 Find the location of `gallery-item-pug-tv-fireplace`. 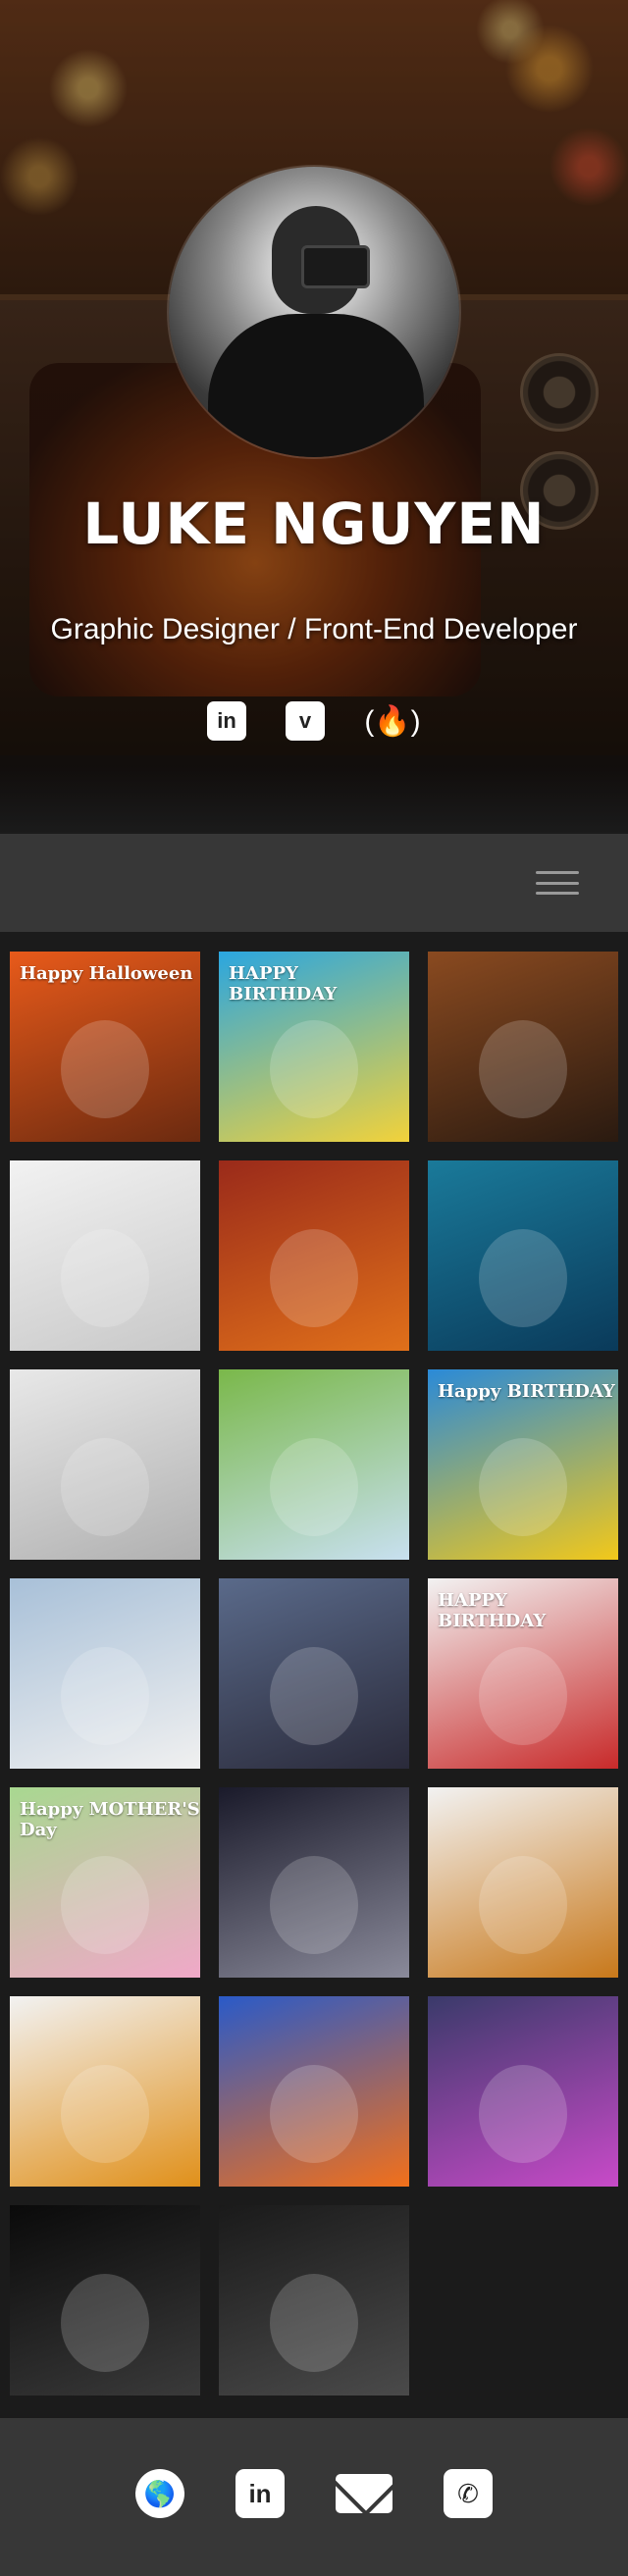

gallery-item-pug-tv-fireplace is located at coordinates (523, 1047).